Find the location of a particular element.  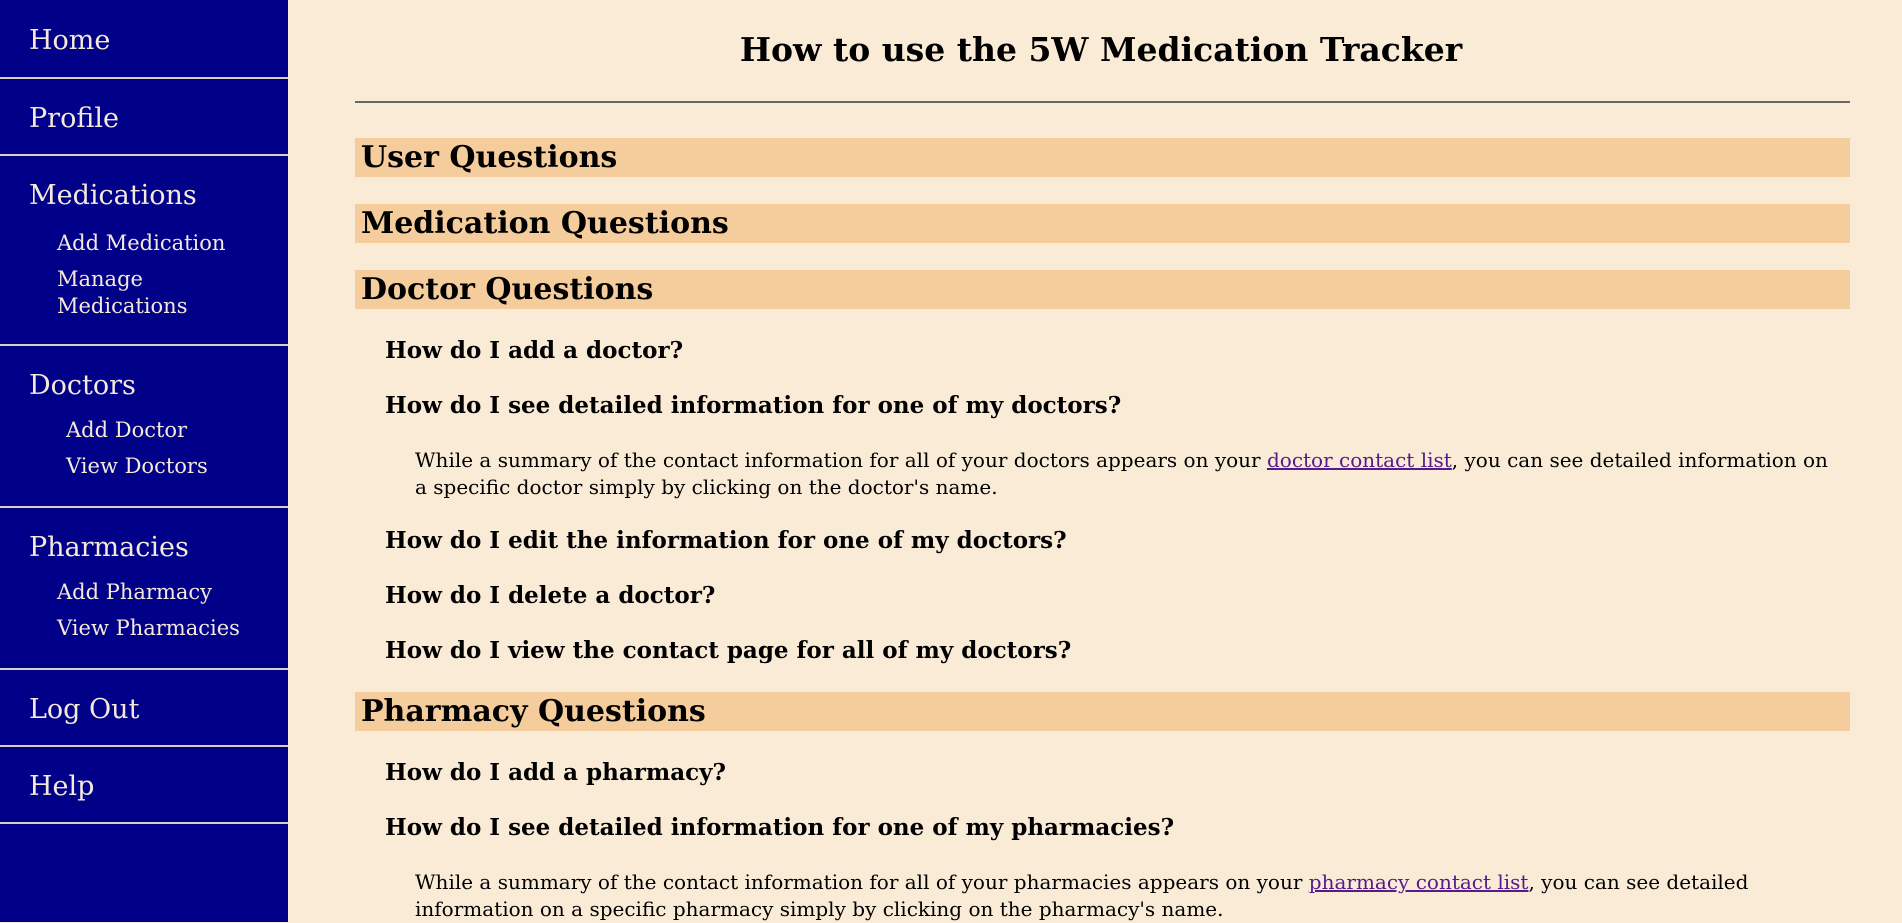

nav-group-help: Help is located at coordinates (144, 785).